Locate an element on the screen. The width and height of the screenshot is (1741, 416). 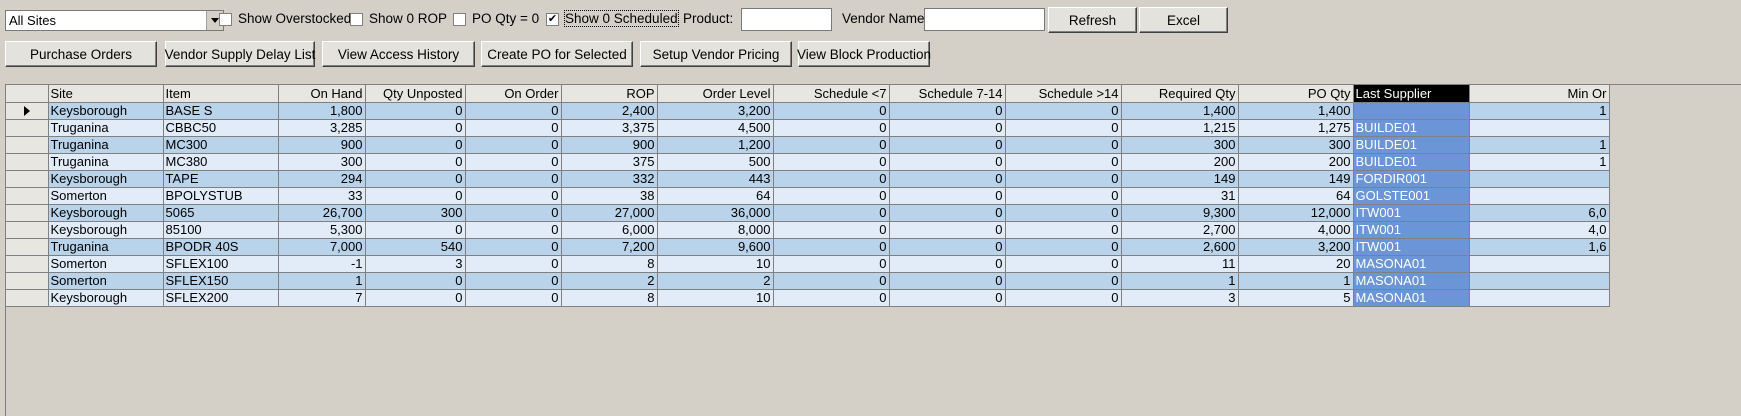
site-select: All Sites is located at coordinates (114, 20).